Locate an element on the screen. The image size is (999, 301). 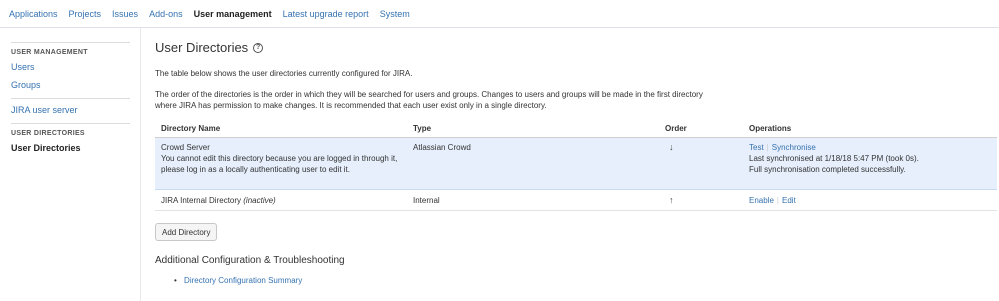
nav-issues: Issues is located at coordinates (125, 14).